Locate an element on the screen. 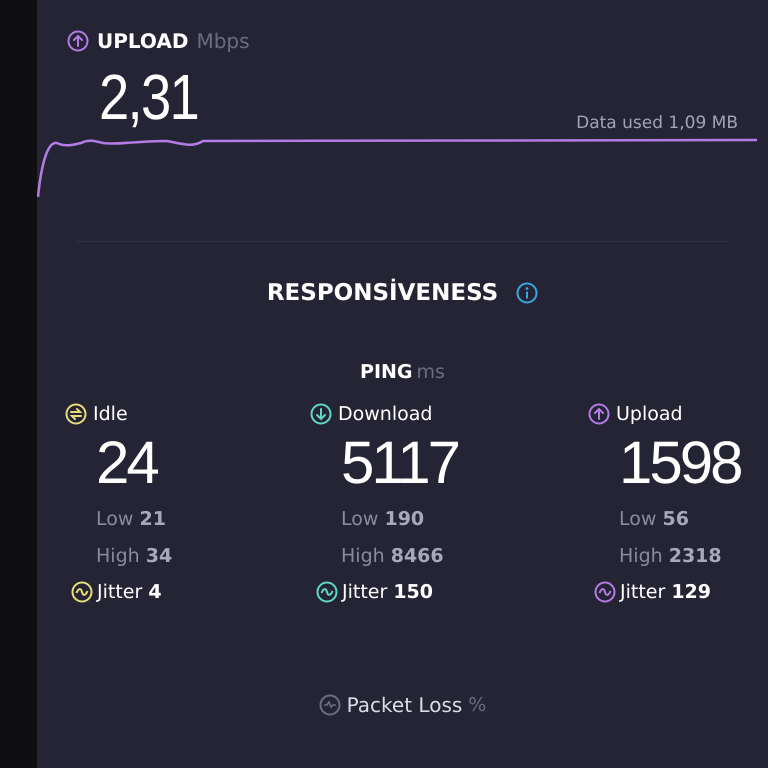 Image resolution: width=768 pixels, height=768 pixels. low-stat: Low 21 is located at coordinates (131, 519).